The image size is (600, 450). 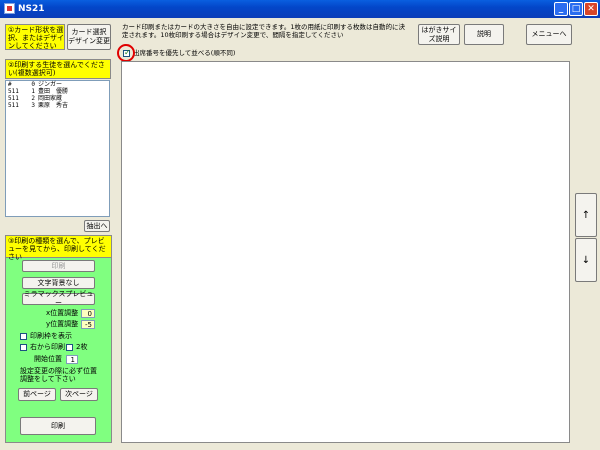 What do you see at coordinates (97, 226) in the screenshot?
I see `extract-button: 抽出へ` at bounding box center [97, 226].